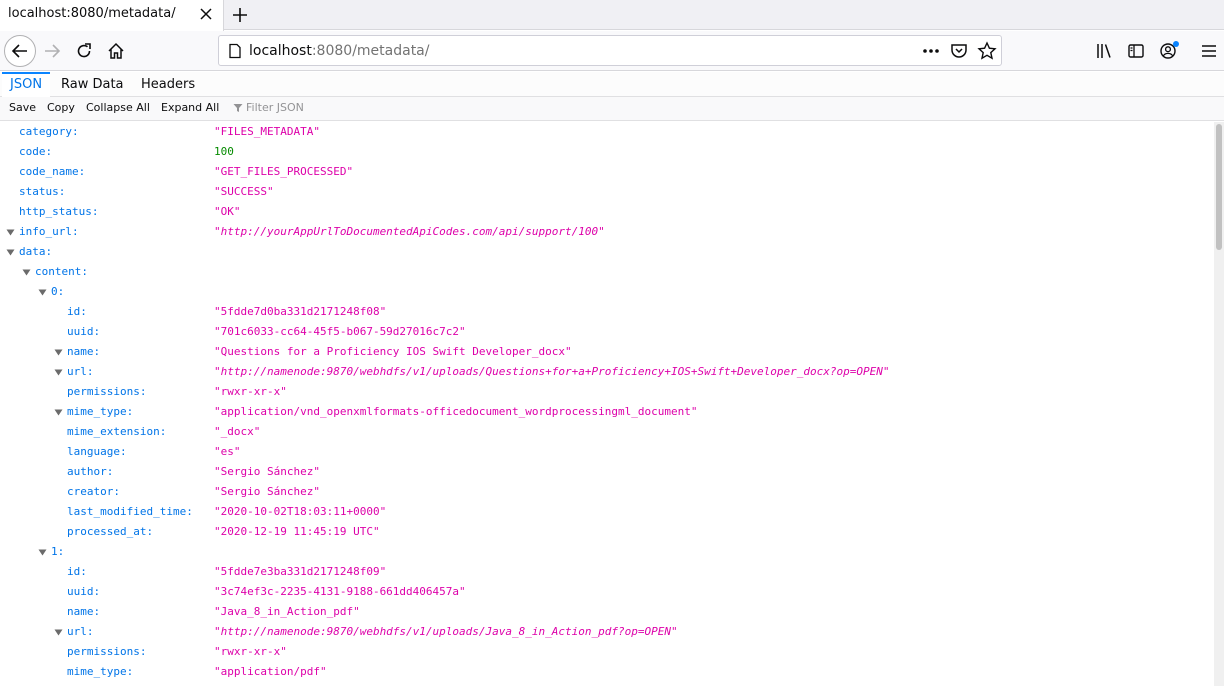  I want to click on browser-tab: localhost:8080/metadata/, so click(112, 15).